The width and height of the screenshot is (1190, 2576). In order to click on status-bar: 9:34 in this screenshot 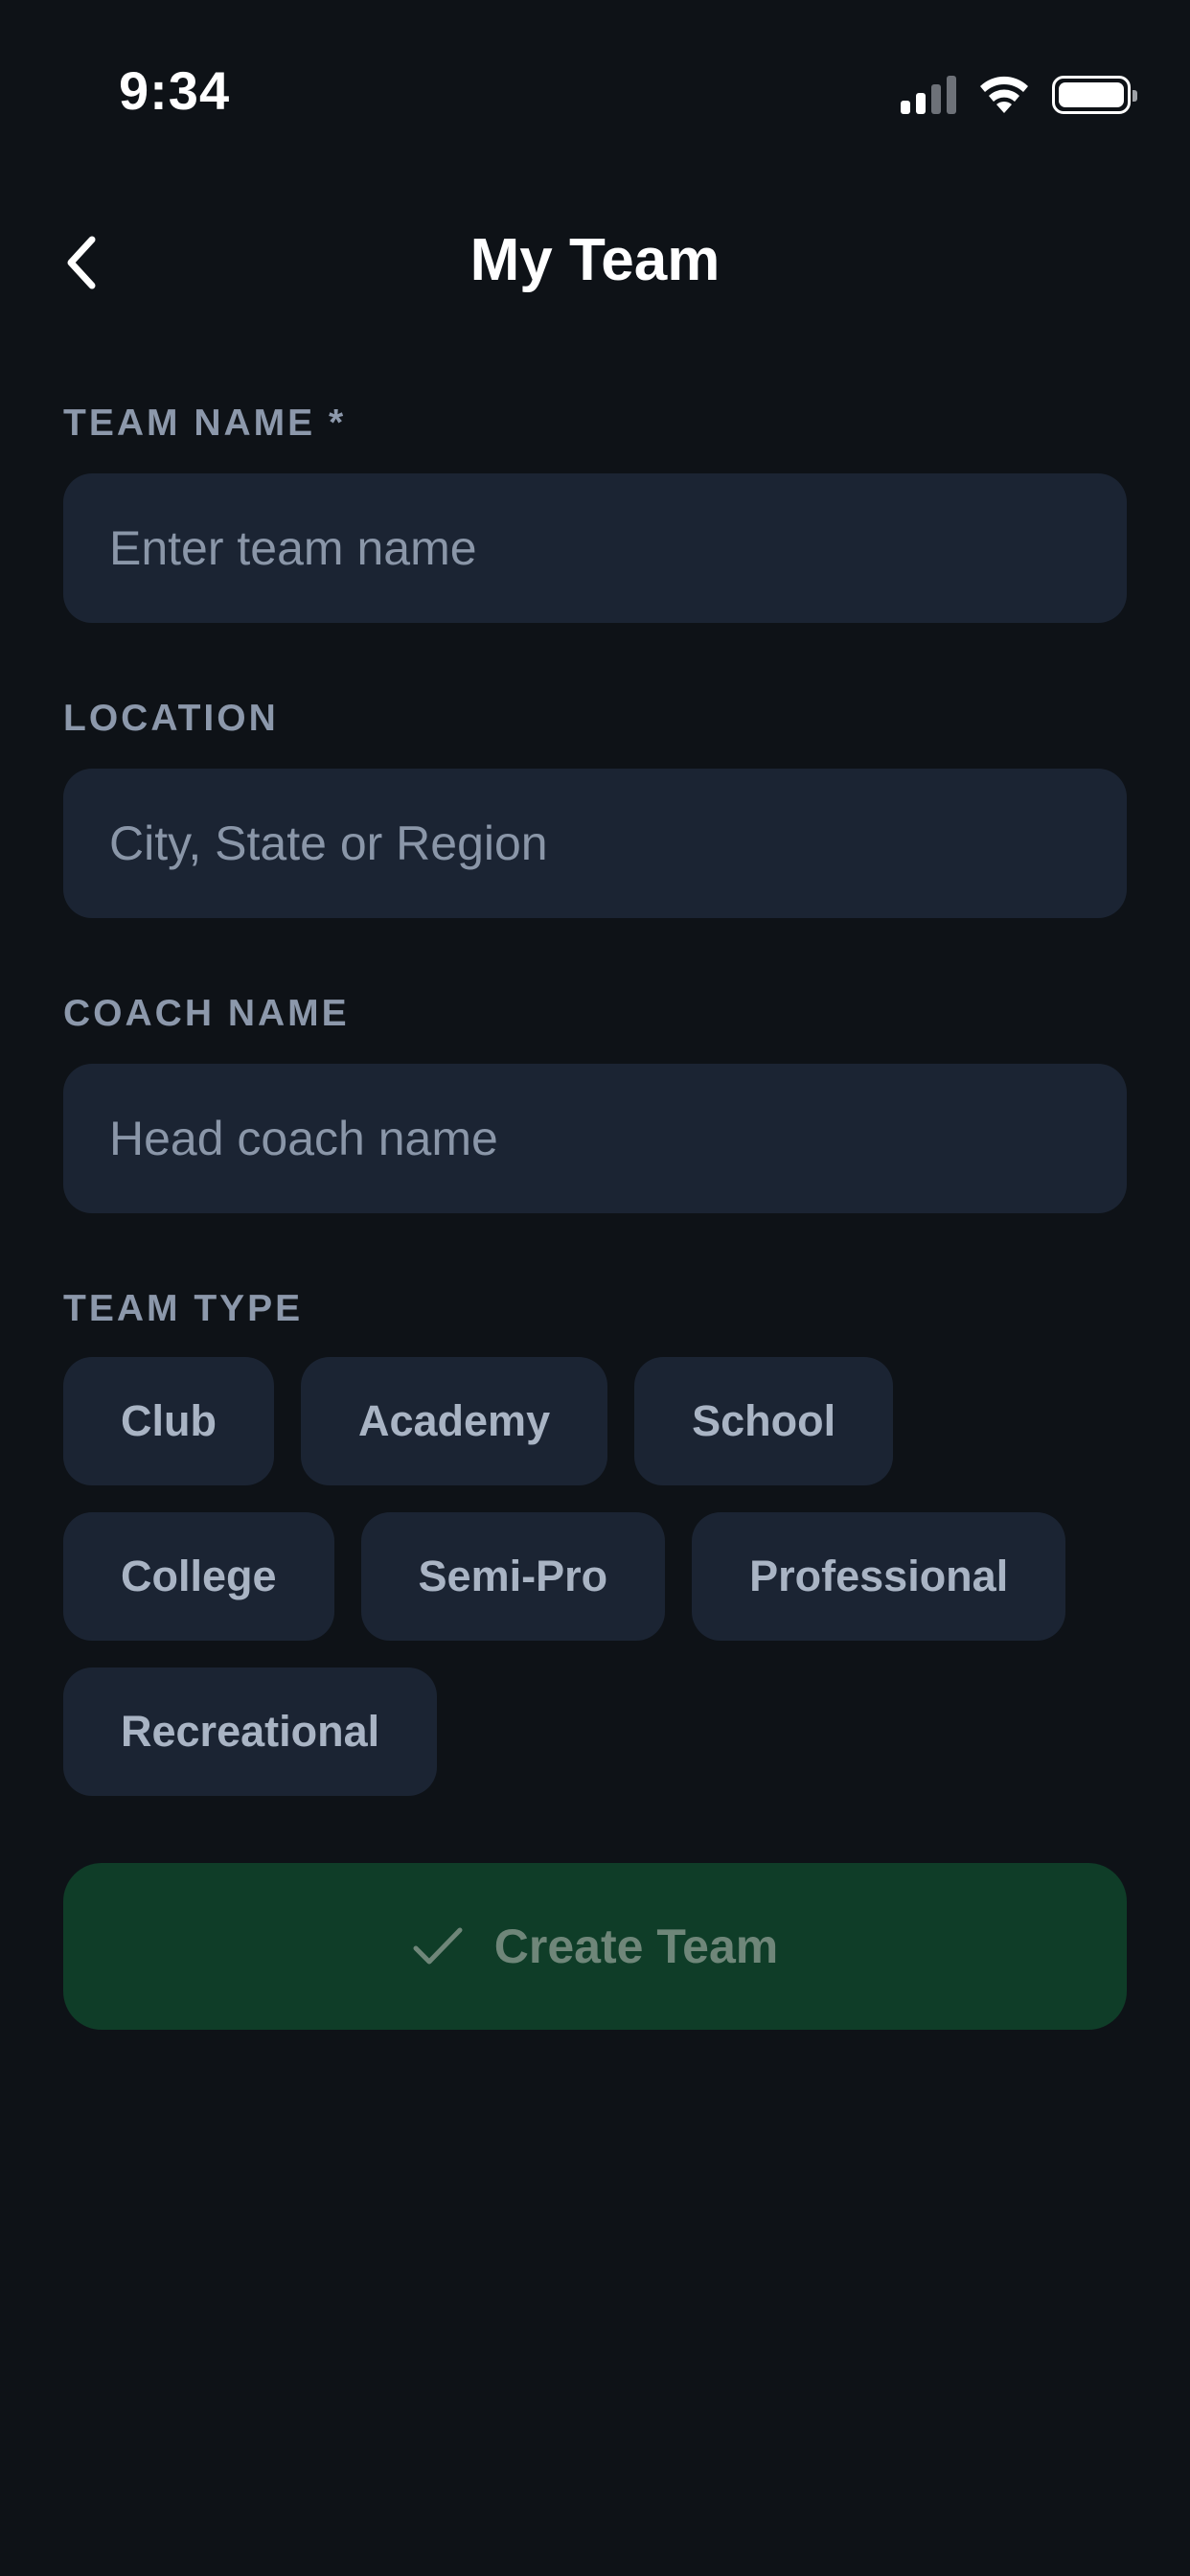, I will do `click(595, 96)`.